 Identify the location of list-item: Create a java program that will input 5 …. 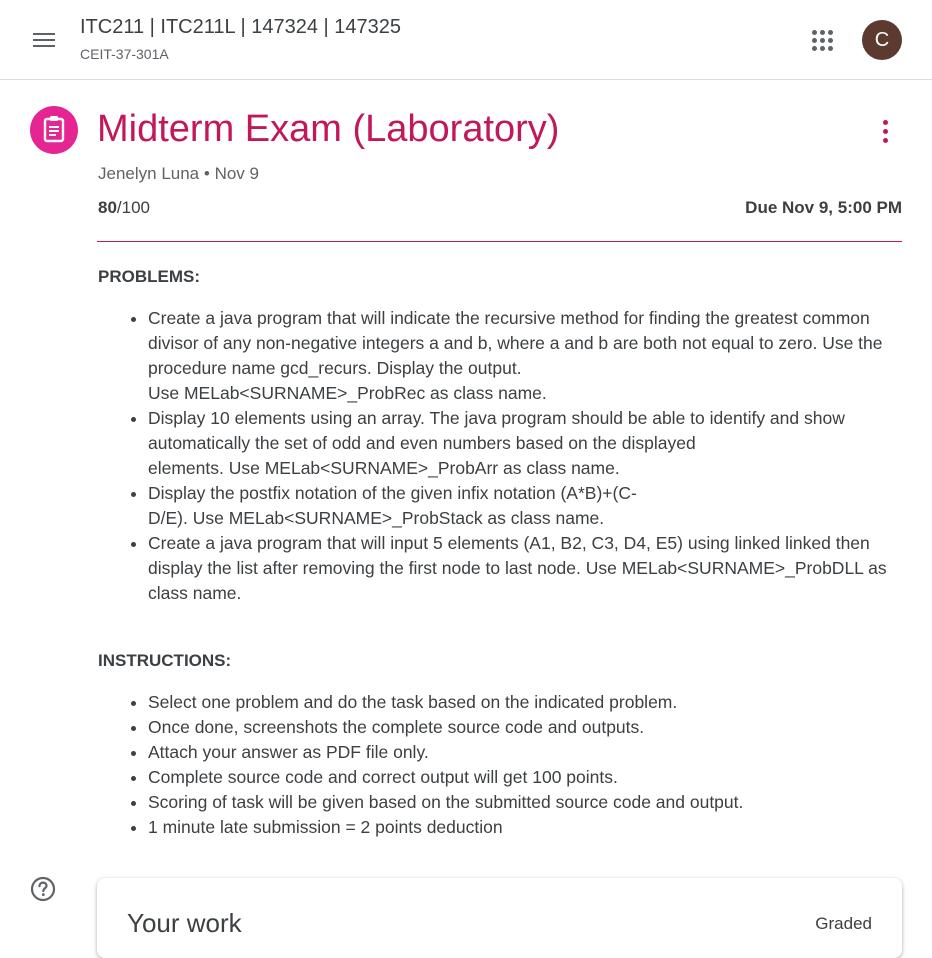
(526, 568).